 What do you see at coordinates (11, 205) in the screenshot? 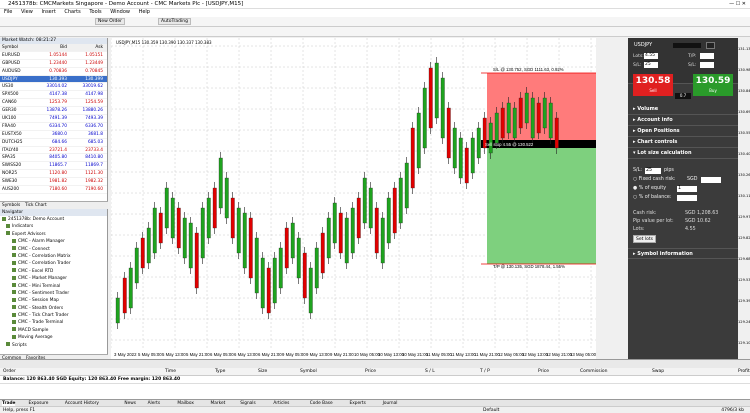
I see `tab-symbols: Symbols` at bounding box center [11, 205].